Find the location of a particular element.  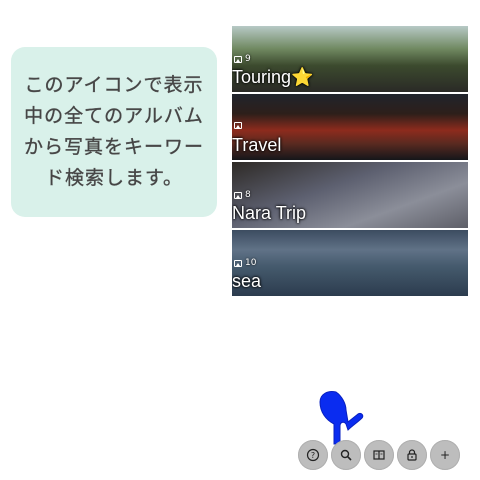

album-cover-image is located at coordinates (350, 263).